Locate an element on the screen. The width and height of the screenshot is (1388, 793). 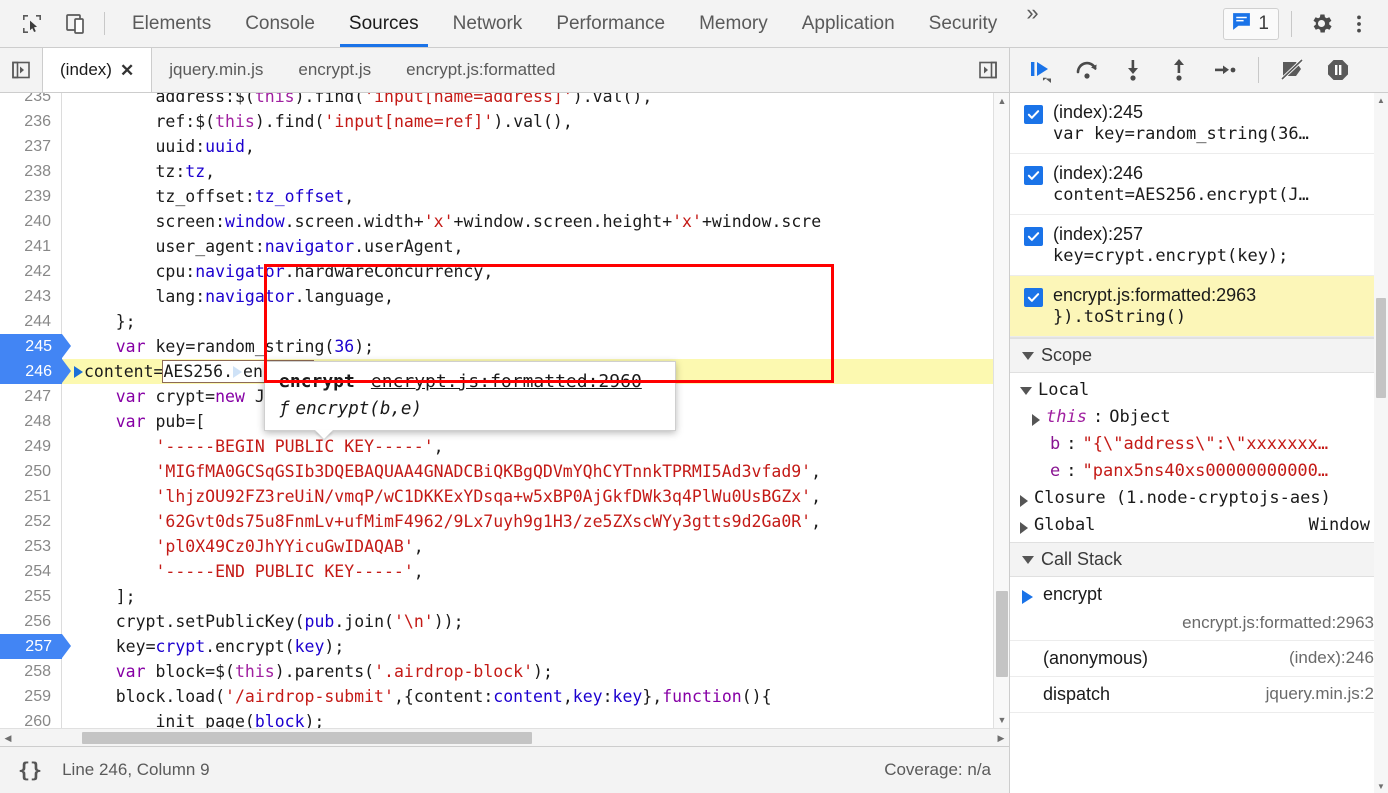
tab-console: Console is located at coordinates (280, 23).